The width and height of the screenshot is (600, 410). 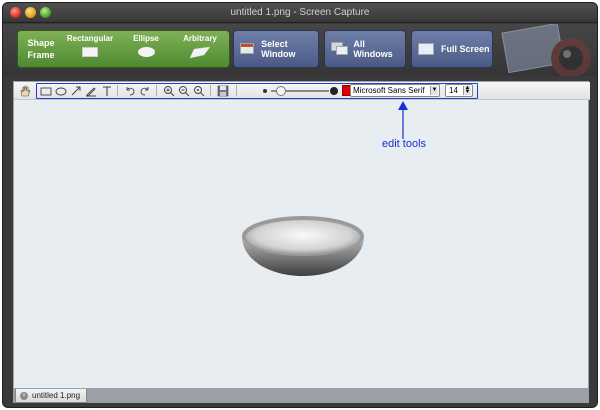 I want to click on all-windows-button: All Windows, so click(x=365, y=49).